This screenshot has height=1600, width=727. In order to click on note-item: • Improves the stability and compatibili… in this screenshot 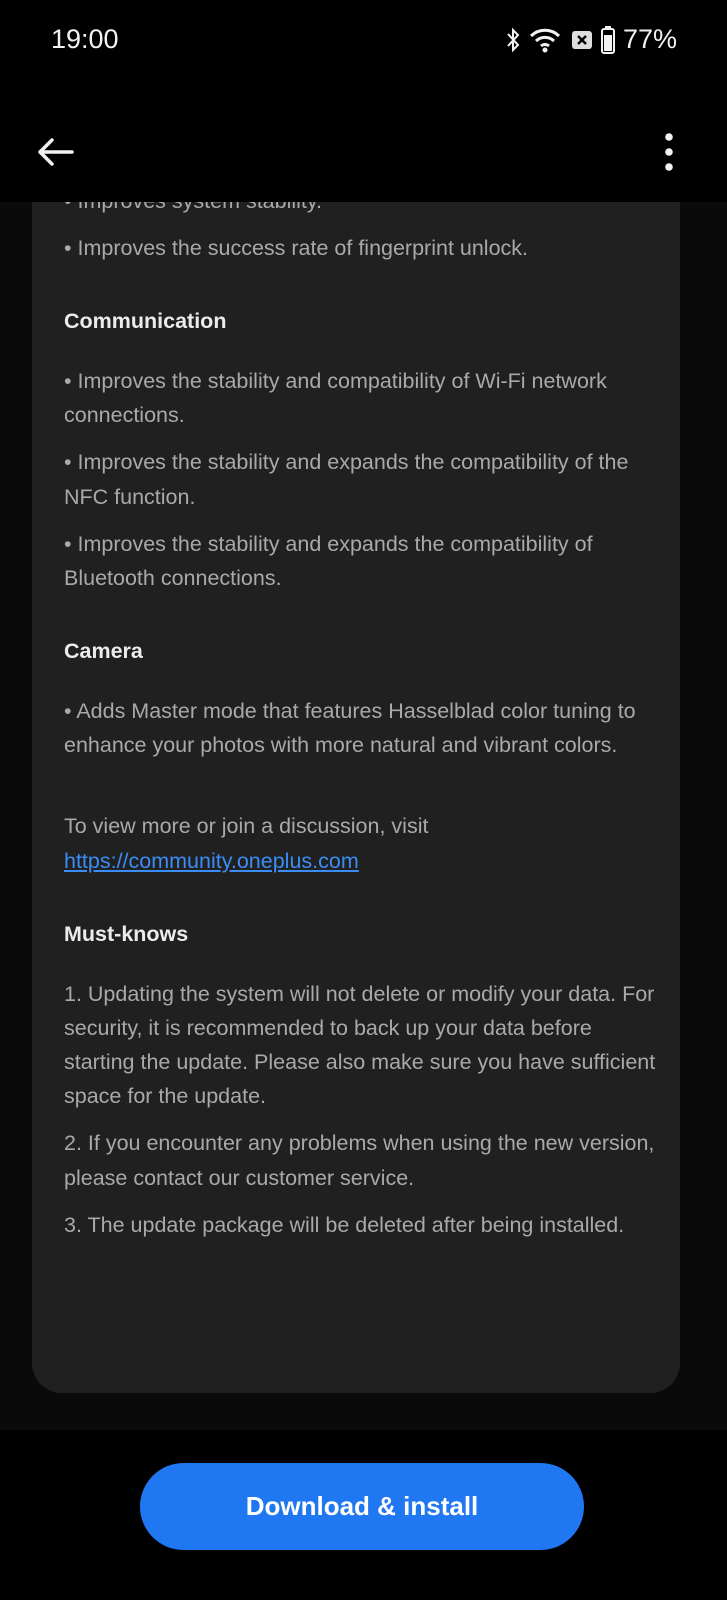, I will do `click(335, 398)`.